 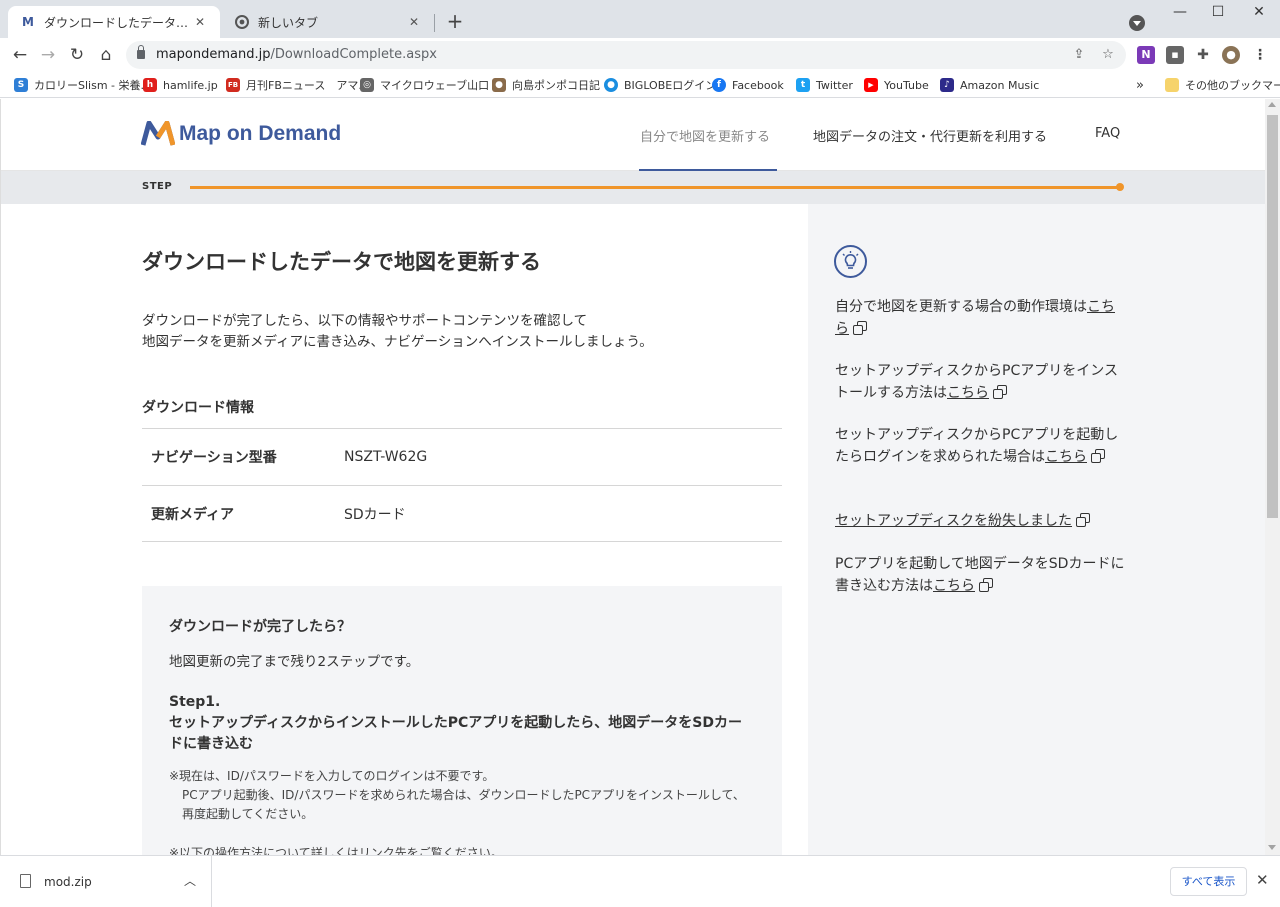 I want to click on after-download-subtitle: 地図更新の完了まで残り2ステップです。, so click(x=294, y=662).